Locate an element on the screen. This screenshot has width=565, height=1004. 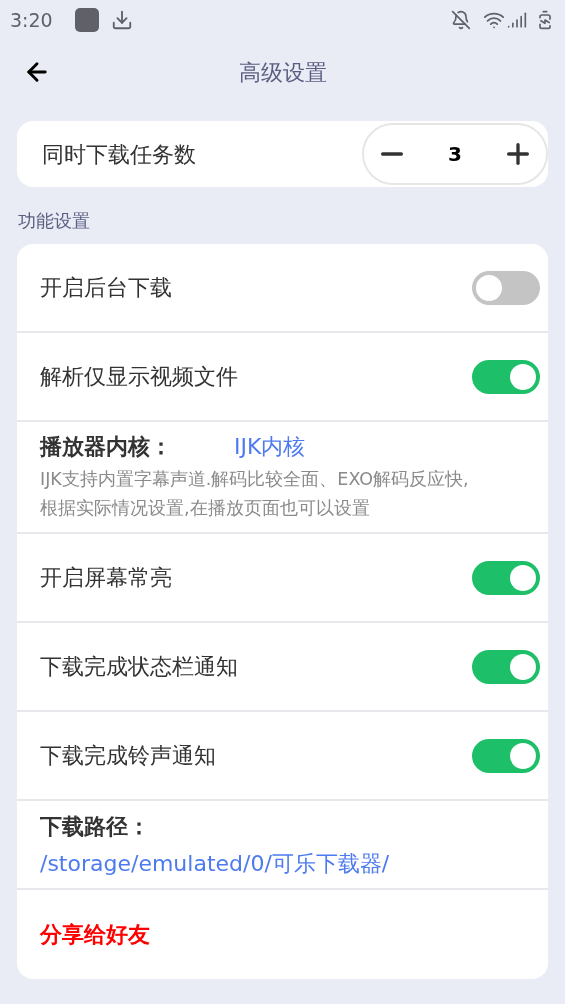
setting-label: 解析仅显示视频文件 is located at coordinates (139, 377).